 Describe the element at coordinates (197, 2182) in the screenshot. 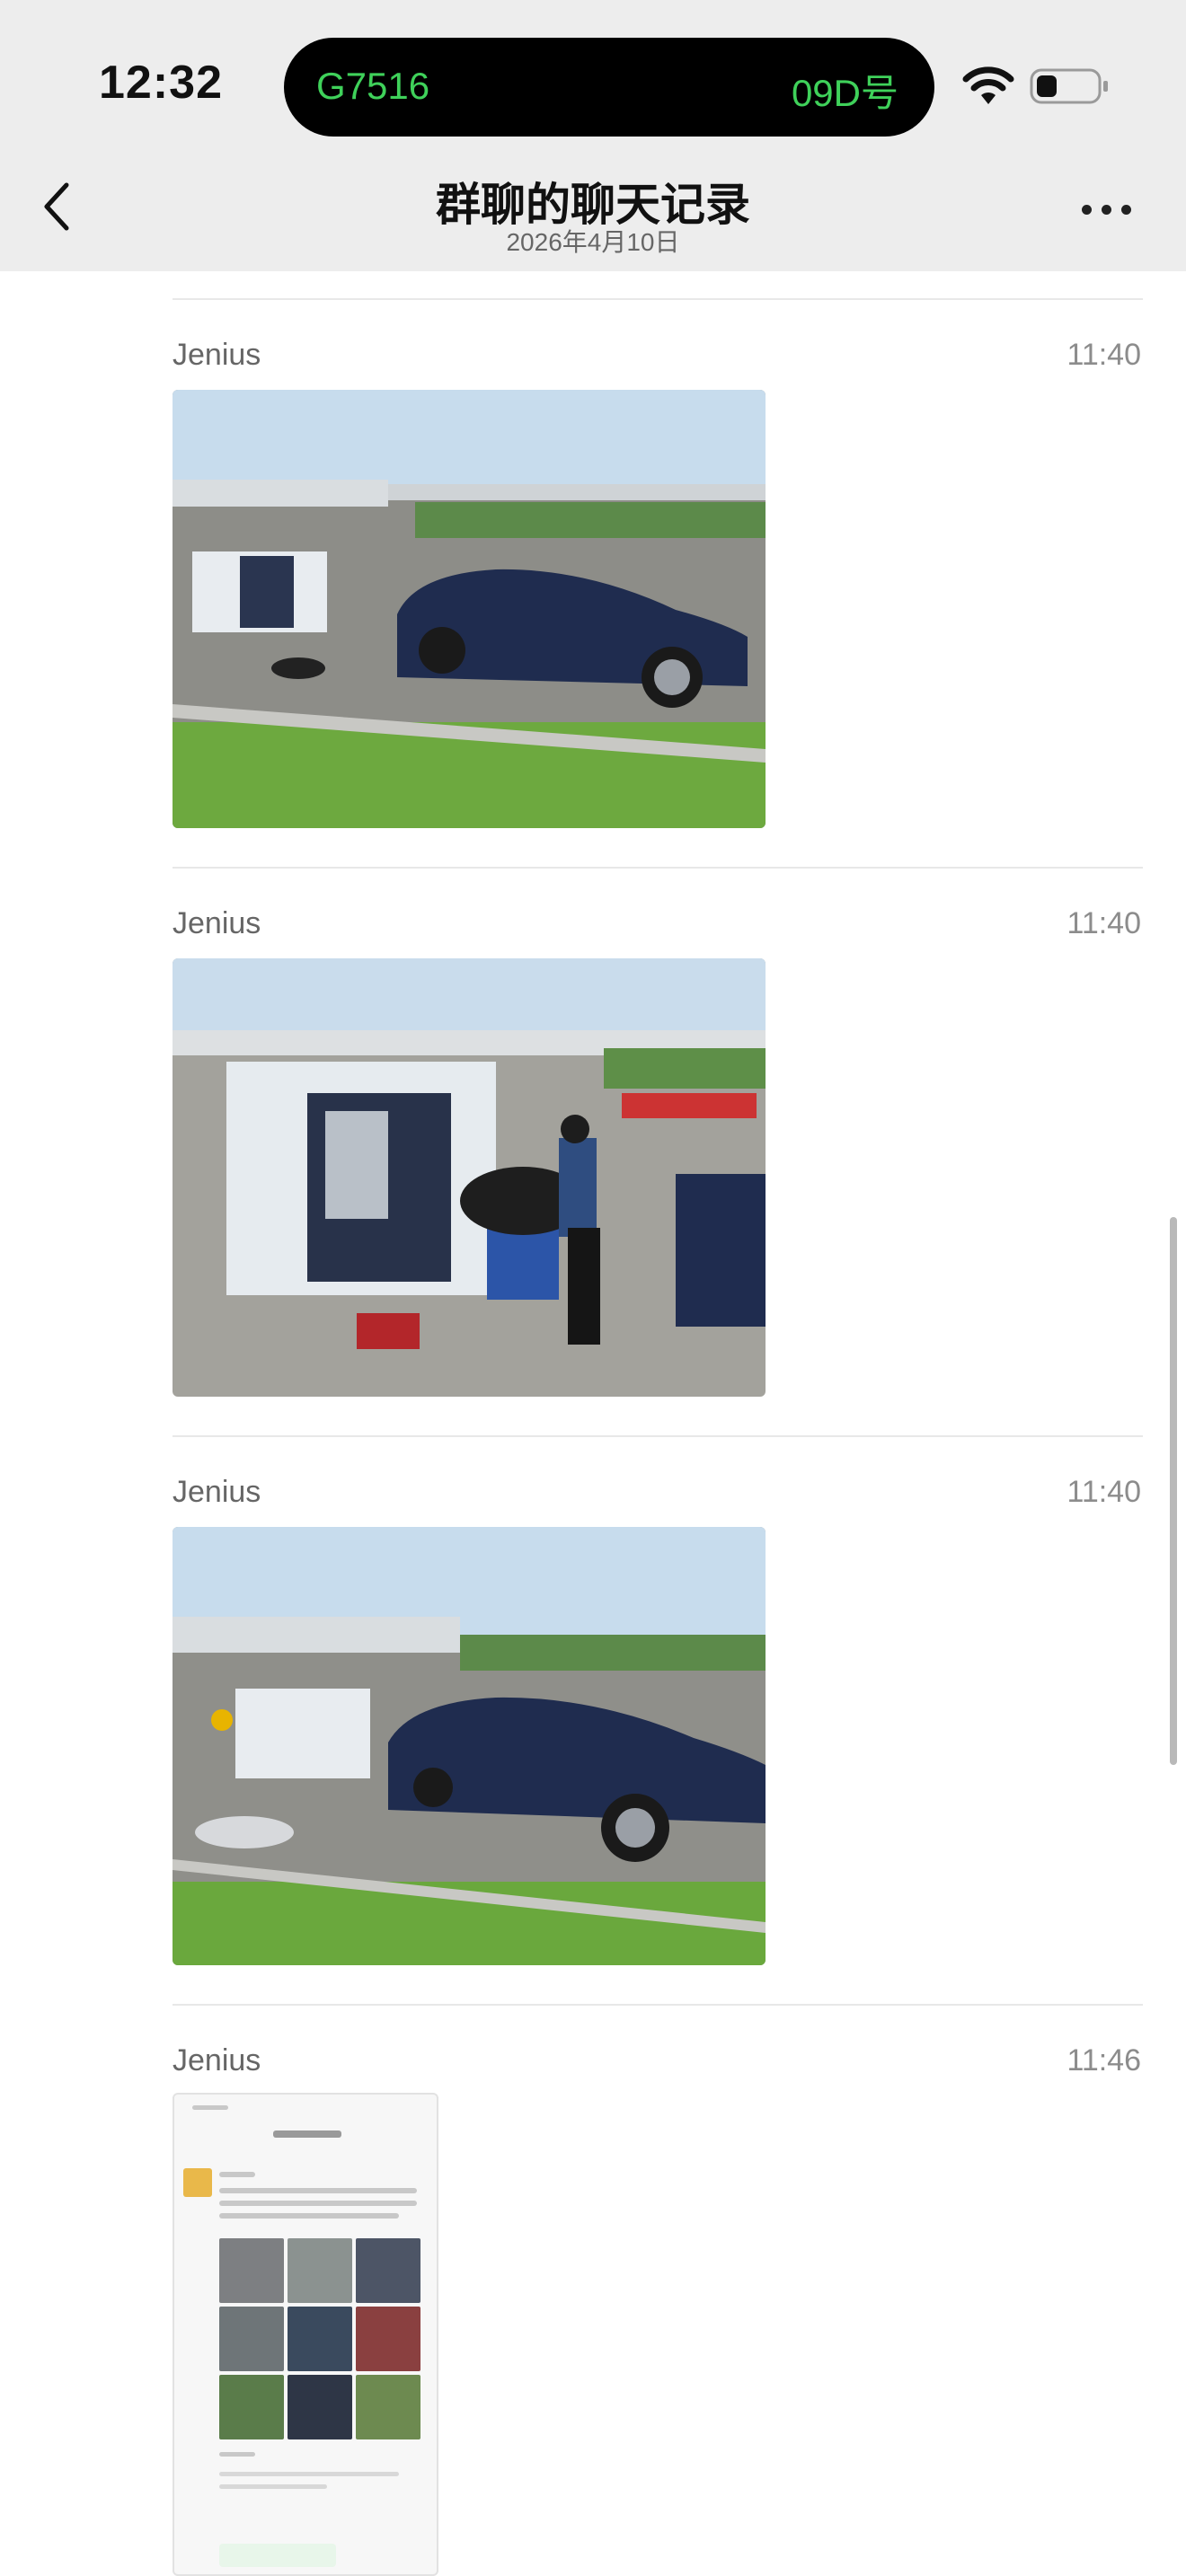

I see `avatar` at that location.